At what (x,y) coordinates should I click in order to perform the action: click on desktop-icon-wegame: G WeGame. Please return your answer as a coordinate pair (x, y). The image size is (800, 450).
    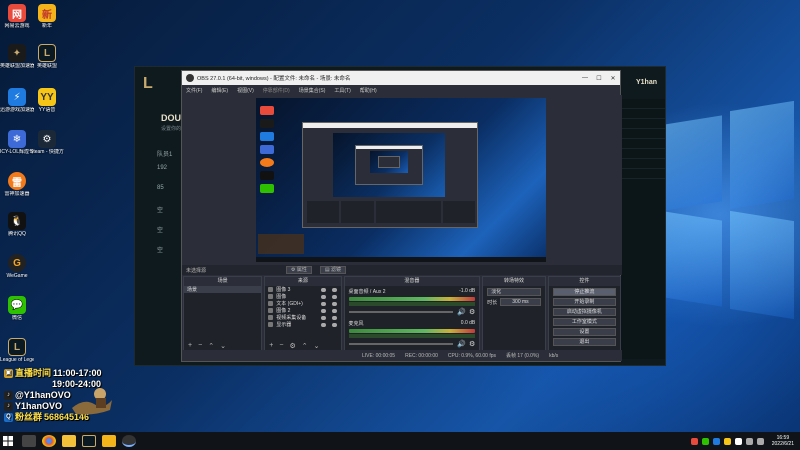
    Looking at the image, I should click on (17, 266).